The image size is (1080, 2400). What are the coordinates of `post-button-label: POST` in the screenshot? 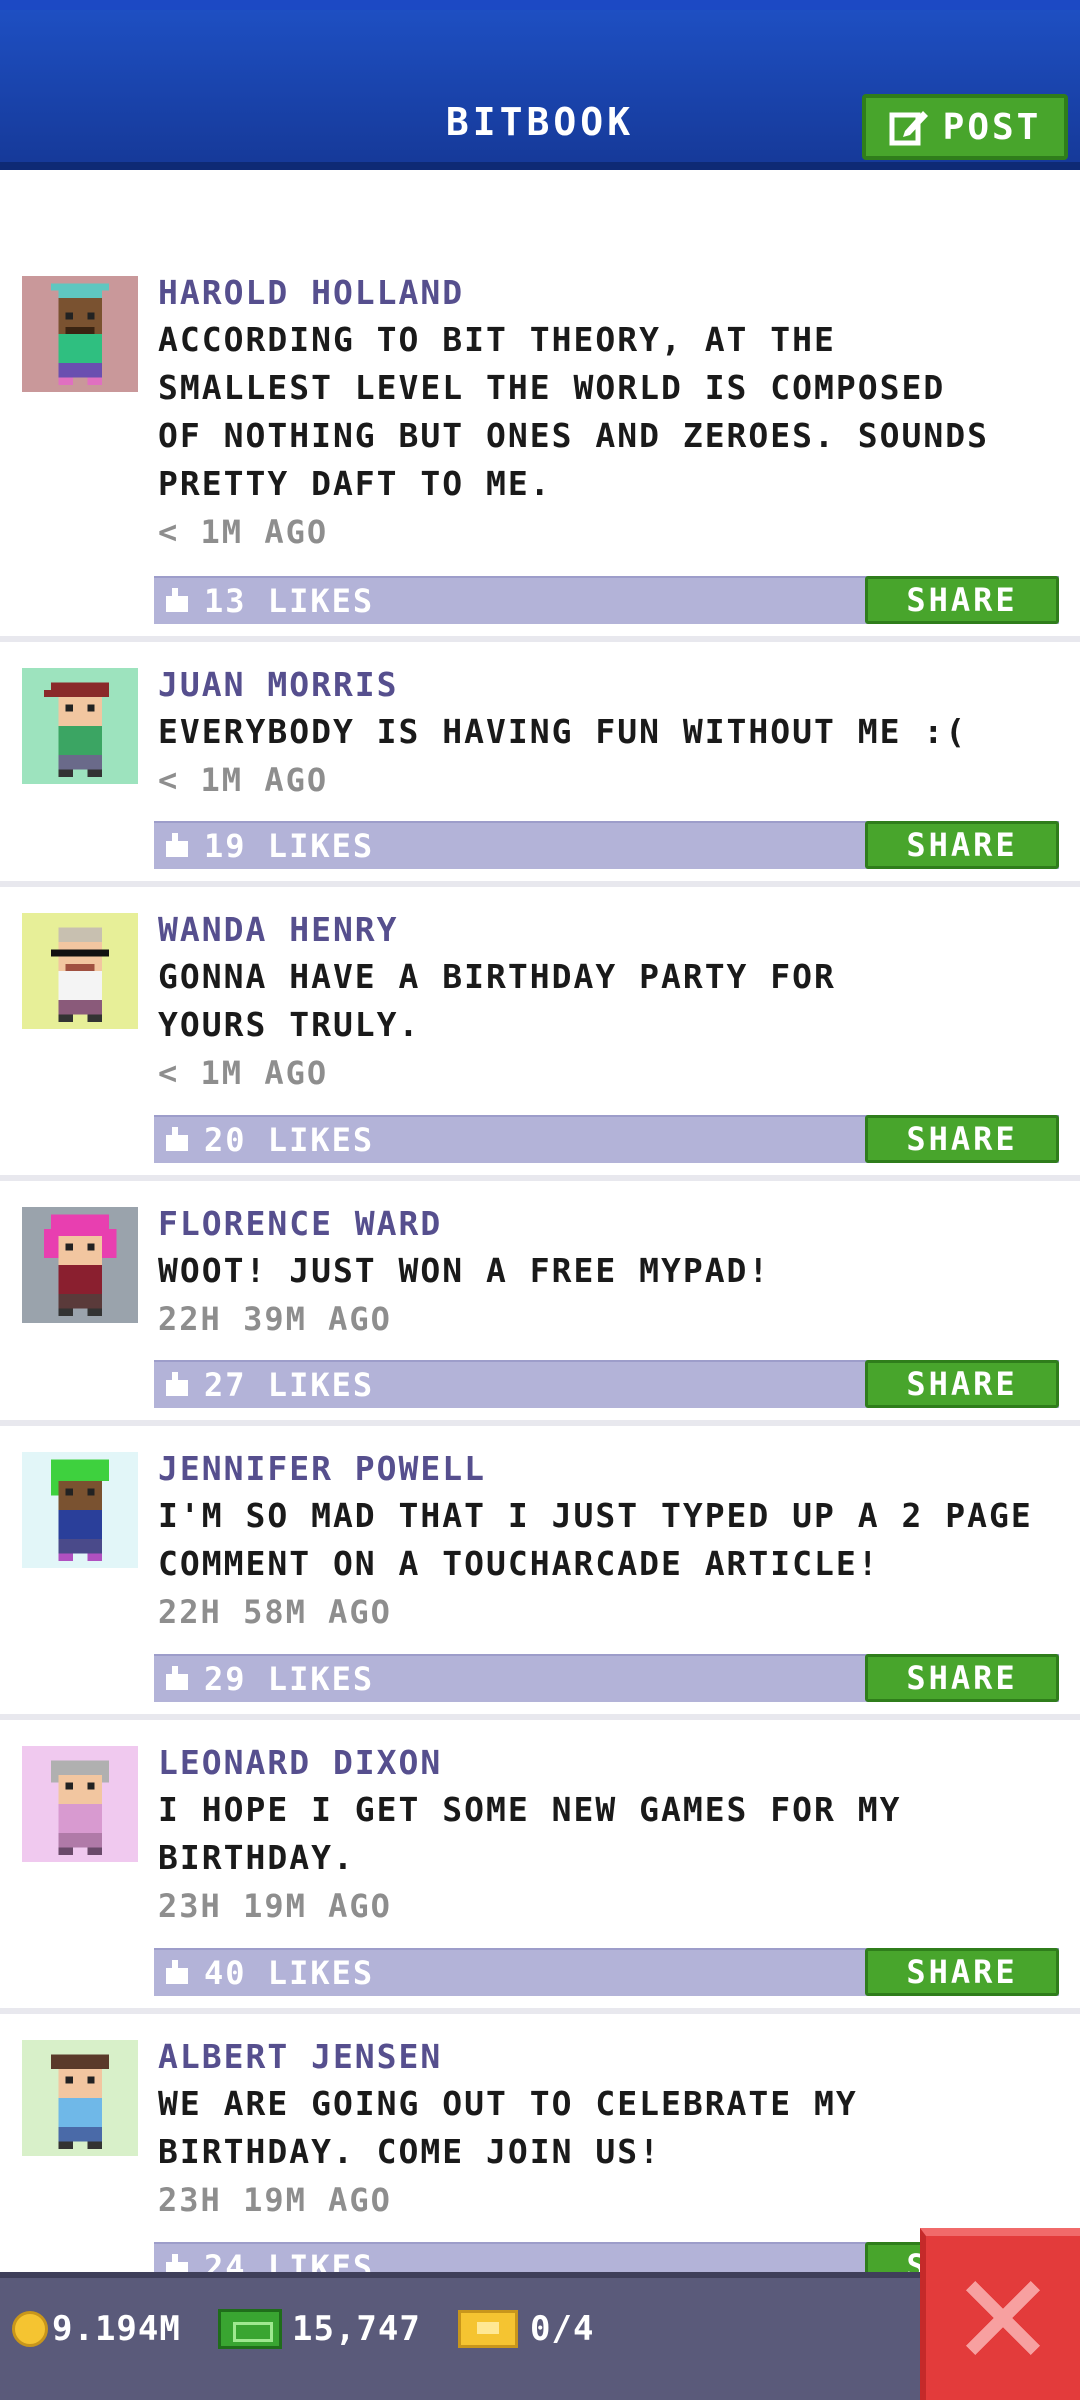 It's located at (992, 127).